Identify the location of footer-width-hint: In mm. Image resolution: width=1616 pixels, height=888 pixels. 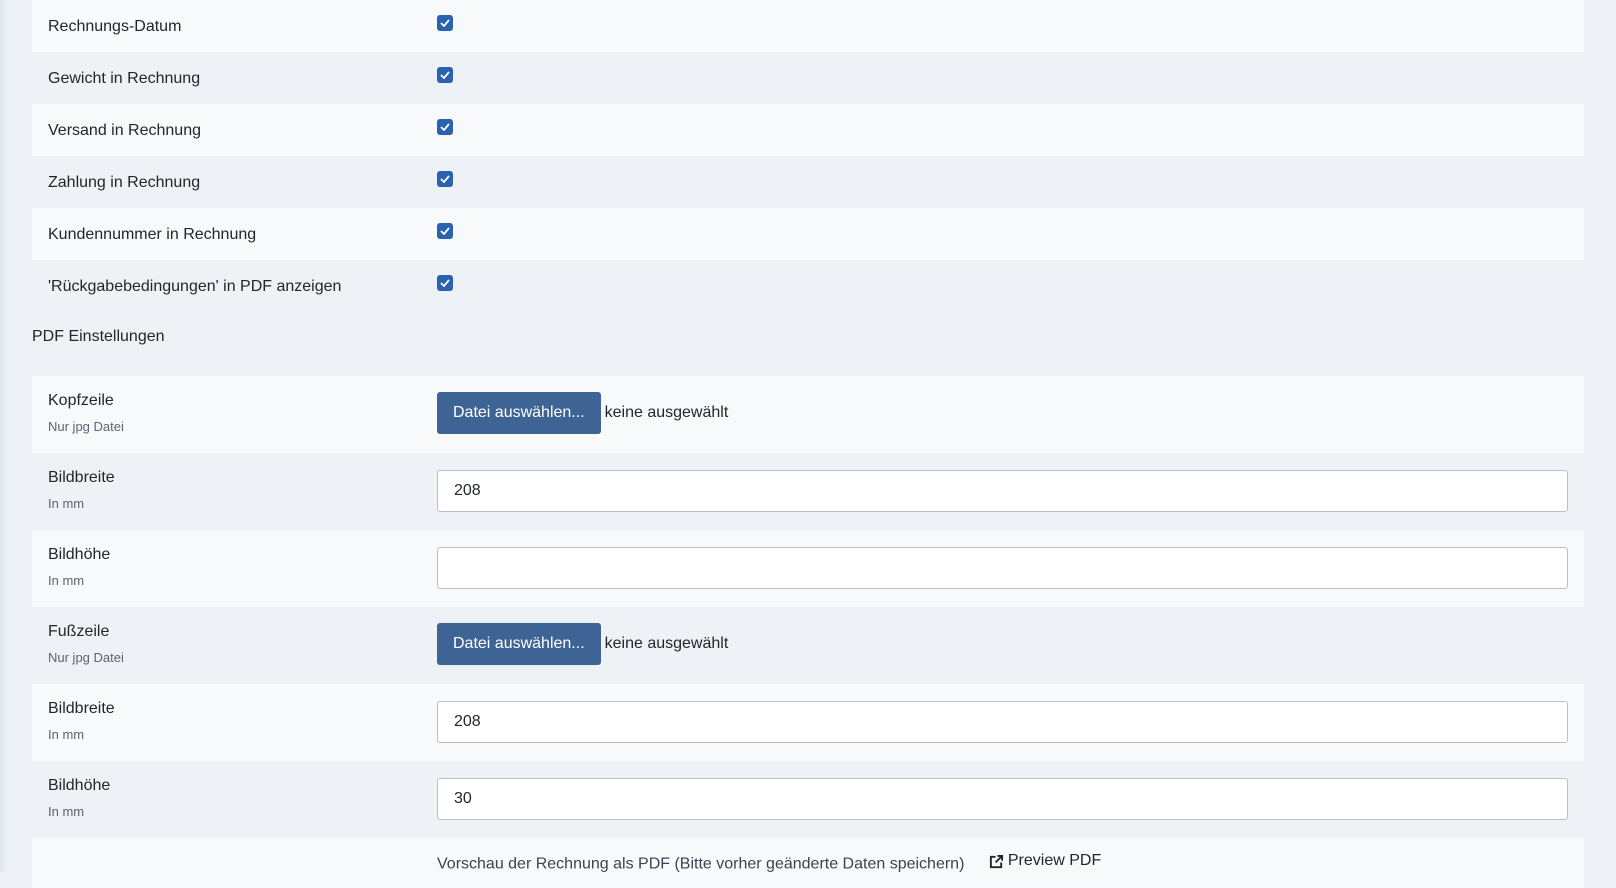
(66, 734).